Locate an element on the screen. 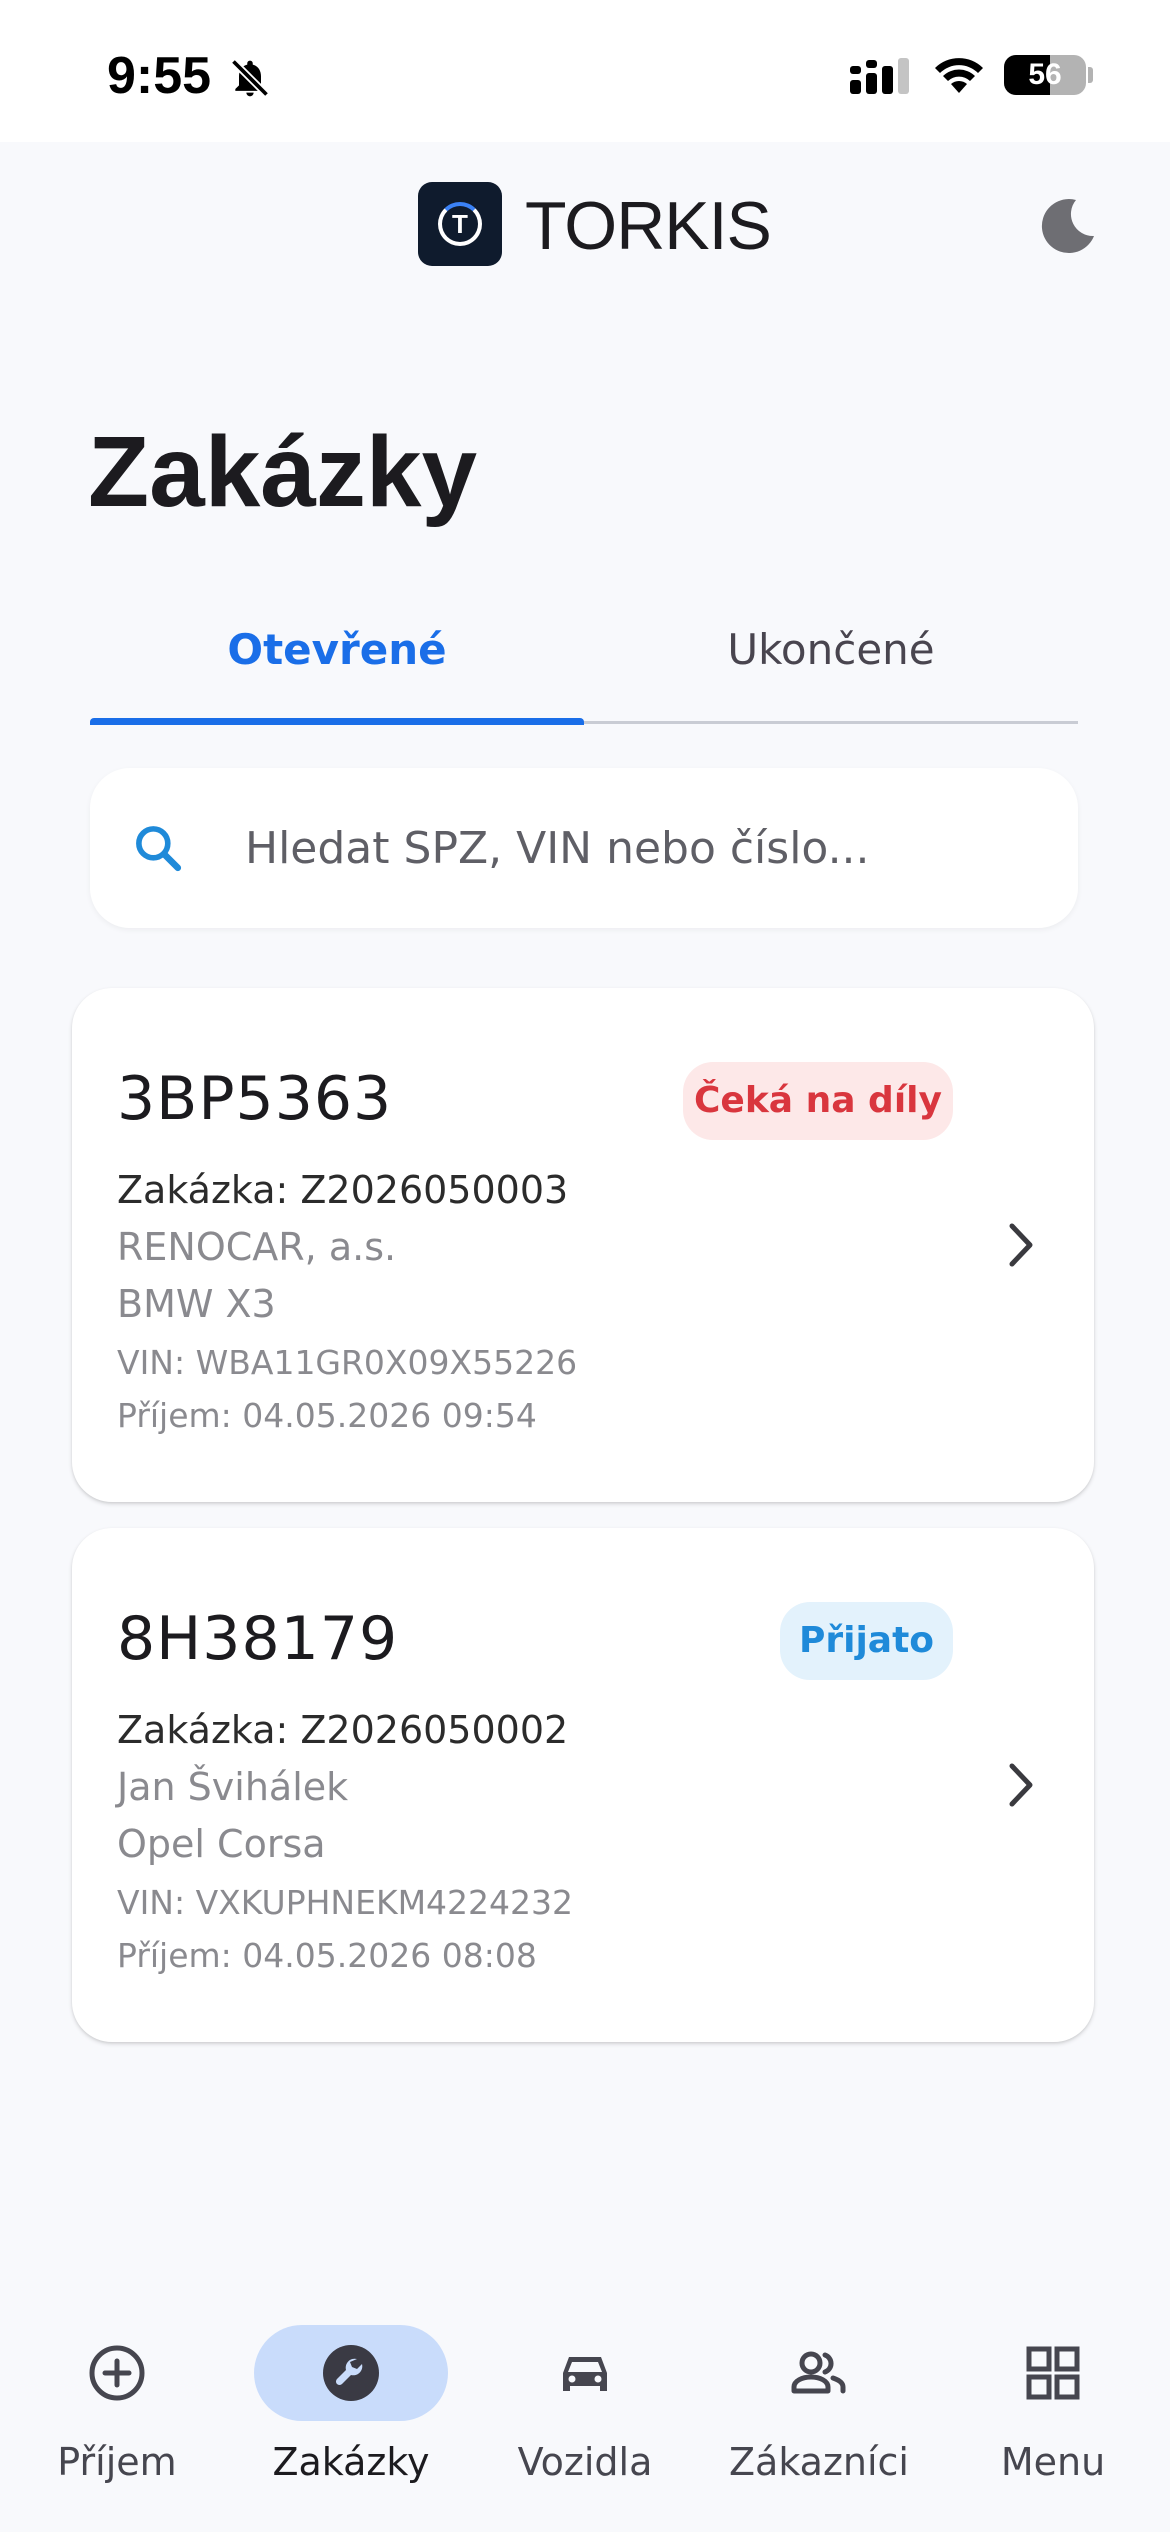  nav-item-zakaznici: Zákazníci is located at coordinates (819, 2385).